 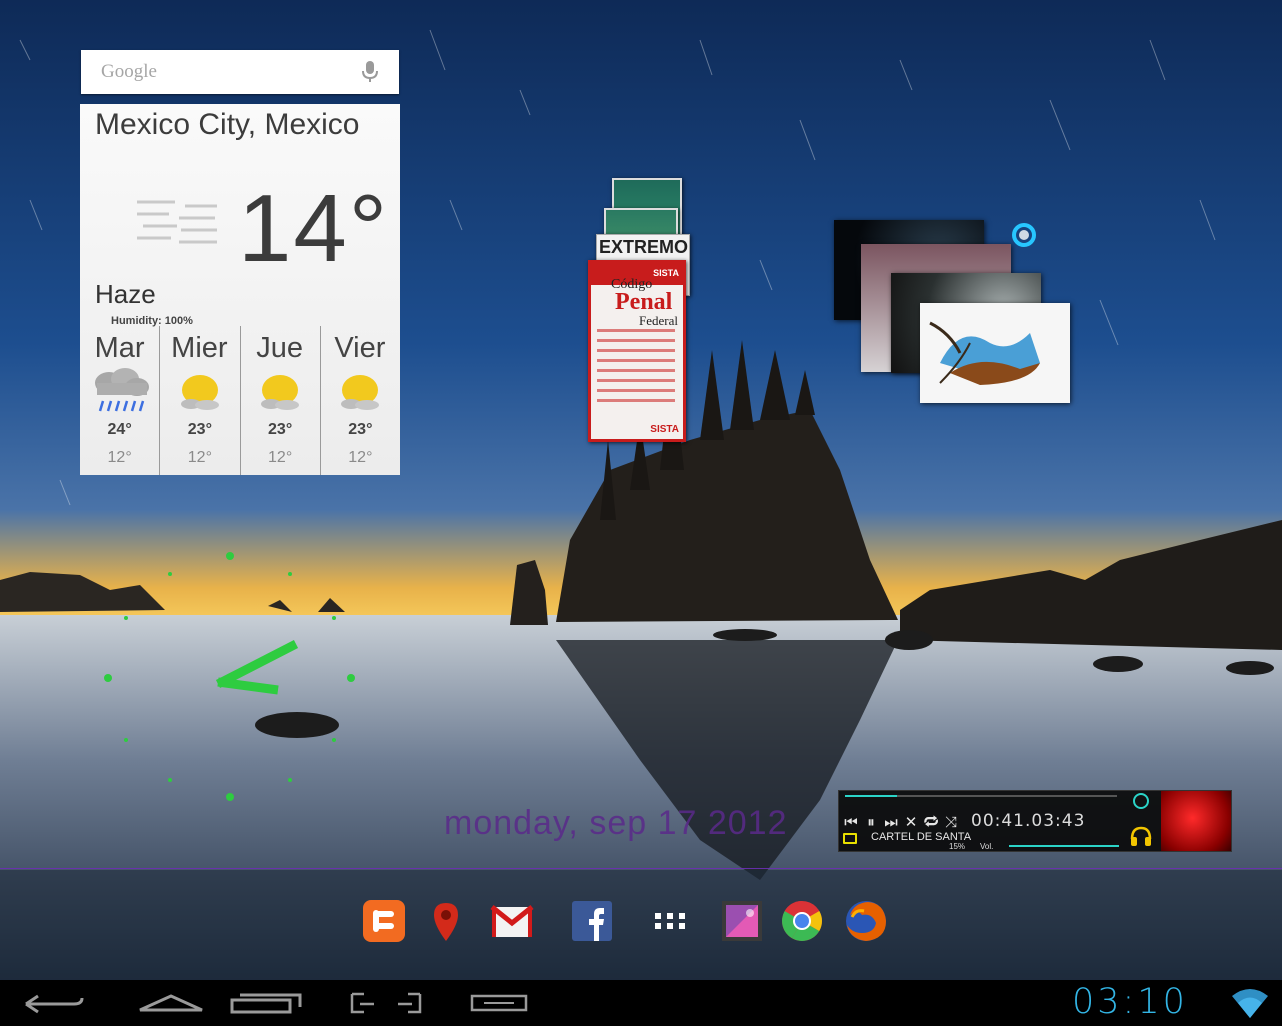 What do you see at coordinates (119, 348) in the screenshot?
I see `forecast-day-name: Mar` at bounding box center [119, 348].